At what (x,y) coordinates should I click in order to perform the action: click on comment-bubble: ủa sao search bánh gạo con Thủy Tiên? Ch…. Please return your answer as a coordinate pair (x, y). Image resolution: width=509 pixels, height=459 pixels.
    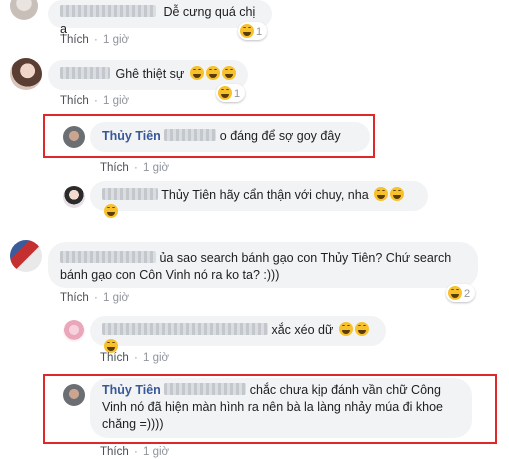
    Looking at the image, I should click on (263, 265).